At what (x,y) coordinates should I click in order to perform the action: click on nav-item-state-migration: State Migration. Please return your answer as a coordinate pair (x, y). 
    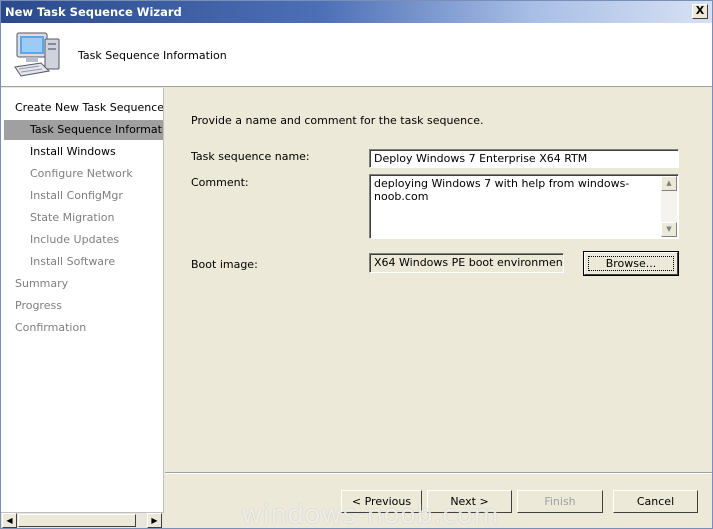
    Looking at the image, I should click on (82, 218).